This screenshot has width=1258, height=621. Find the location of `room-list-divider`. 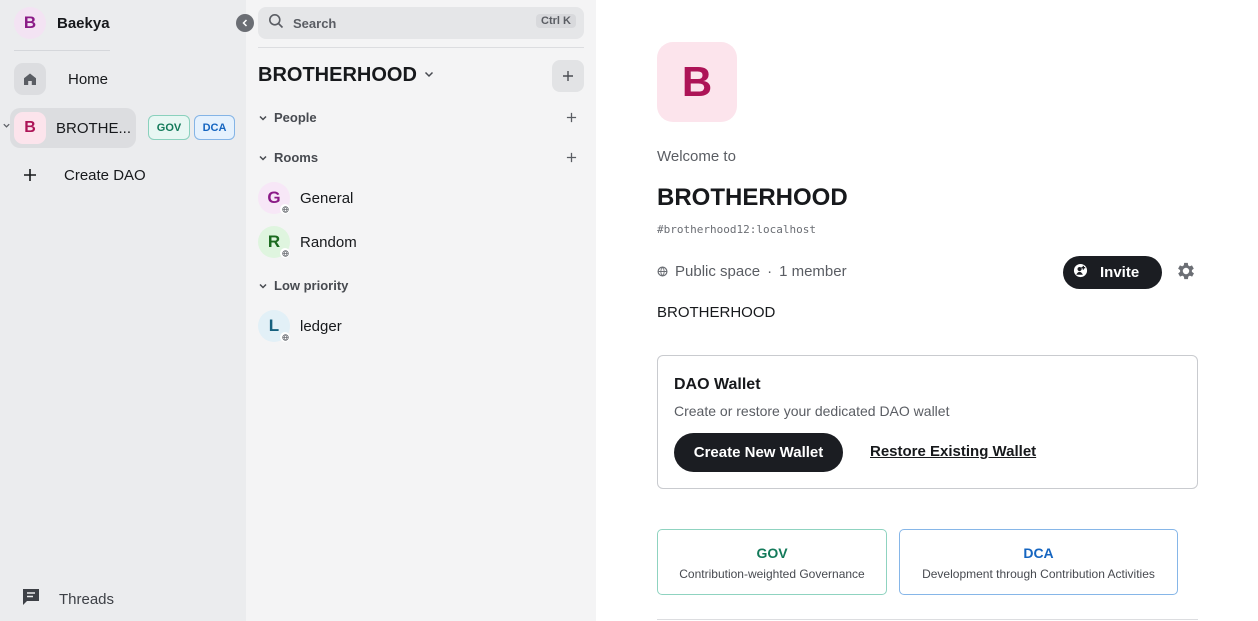

room-list-divider is located at coordinates (421, 47).